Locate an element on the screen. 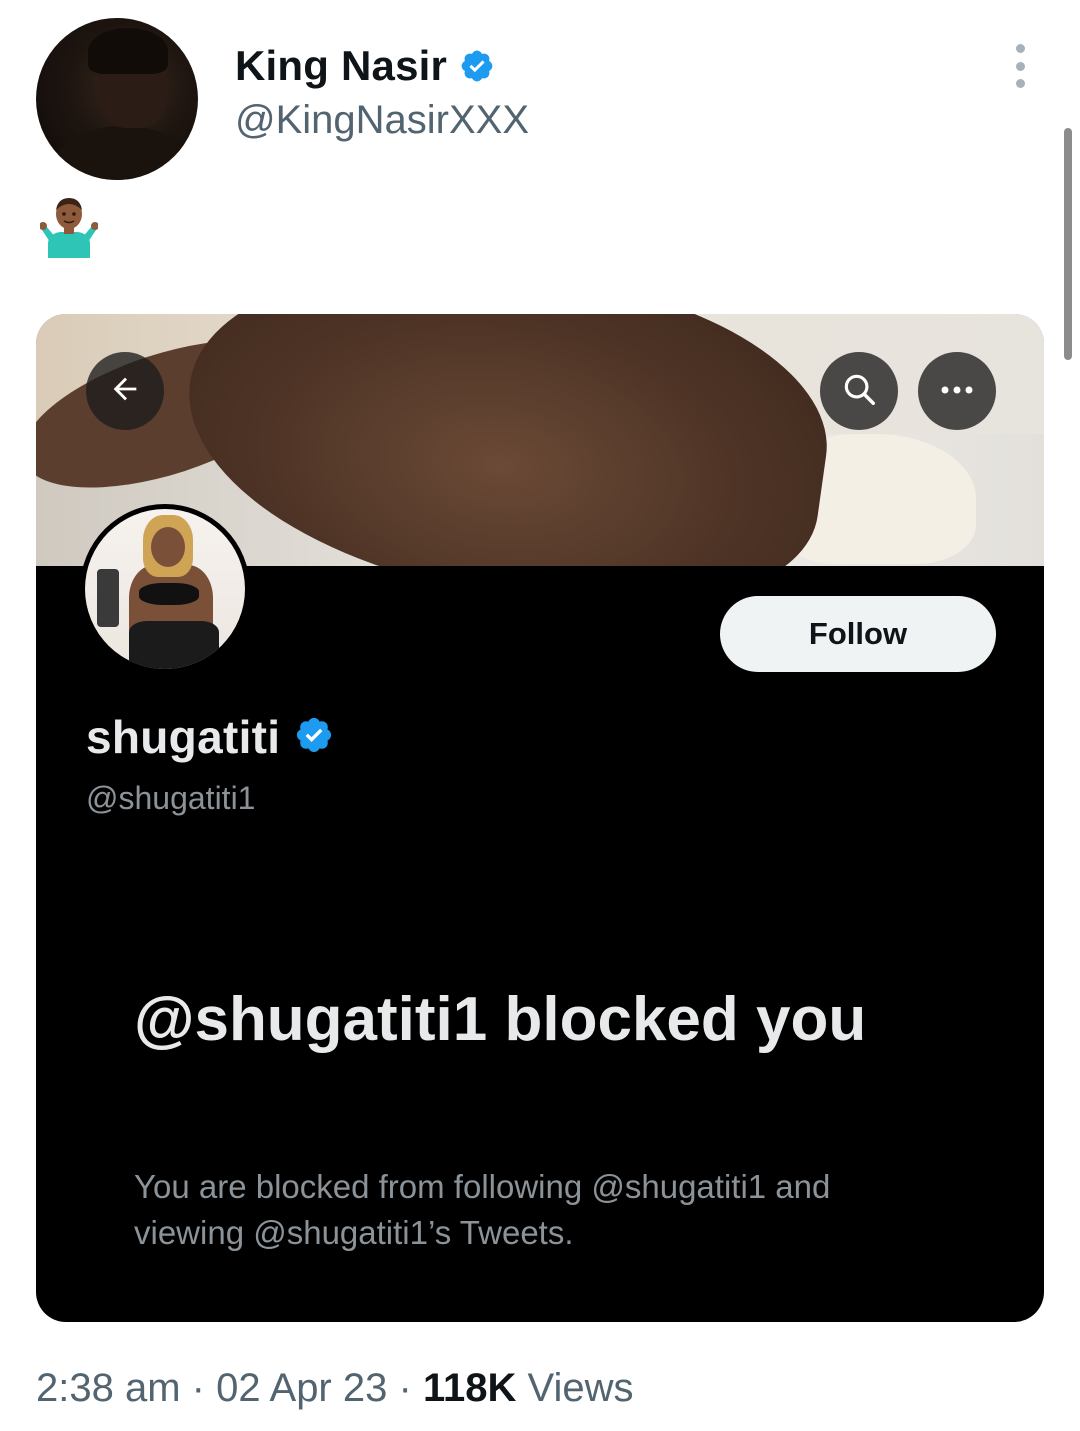  shrug-emoji-icon is located at coordinates (69, 227).